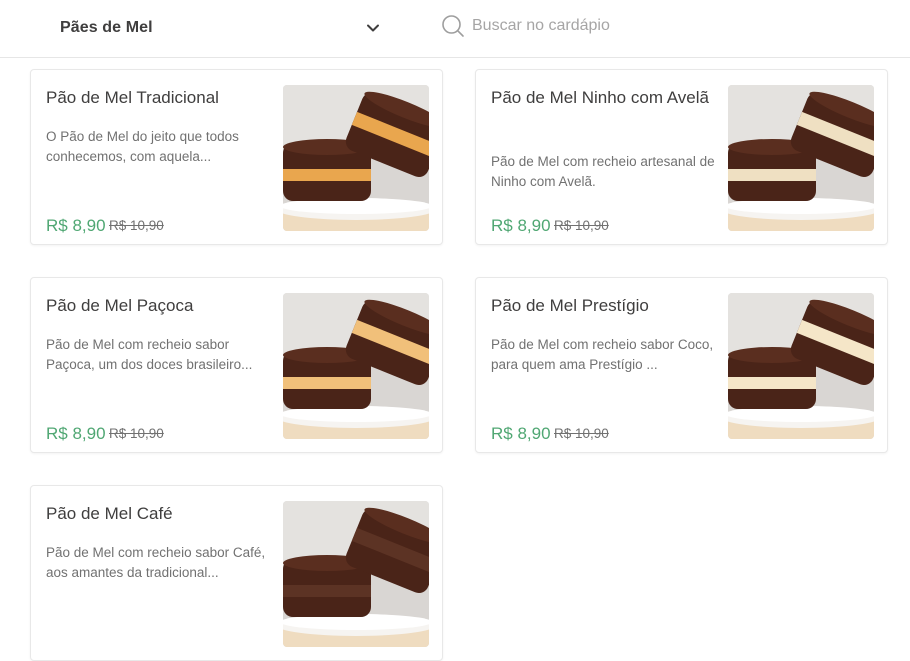 The height and width of the screenshot is (661, 910). Describe the element at coordinates (453, 26) in the screenshot. I see `search-icon` at that location.